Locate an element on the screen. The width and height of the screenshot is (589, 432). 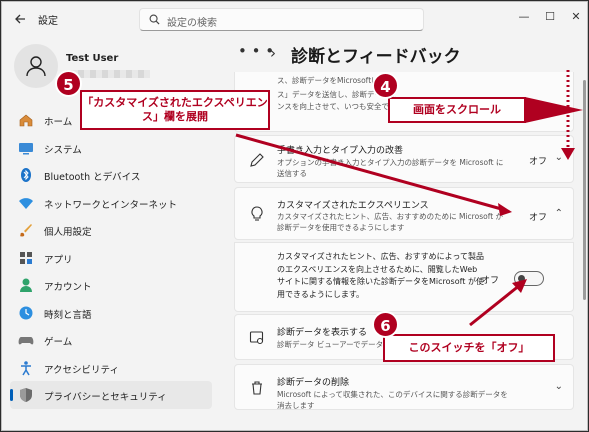
sidebar-item-accessibility: アクセシビリティ is located at coordinates (111, 368).